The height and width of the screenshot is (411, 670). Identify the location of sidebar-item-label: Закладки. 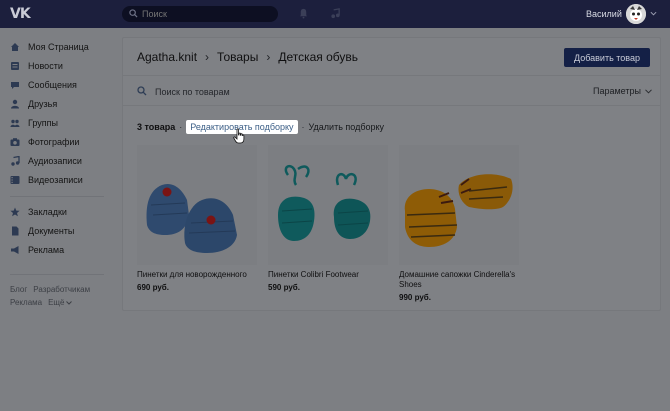
(47, 212).